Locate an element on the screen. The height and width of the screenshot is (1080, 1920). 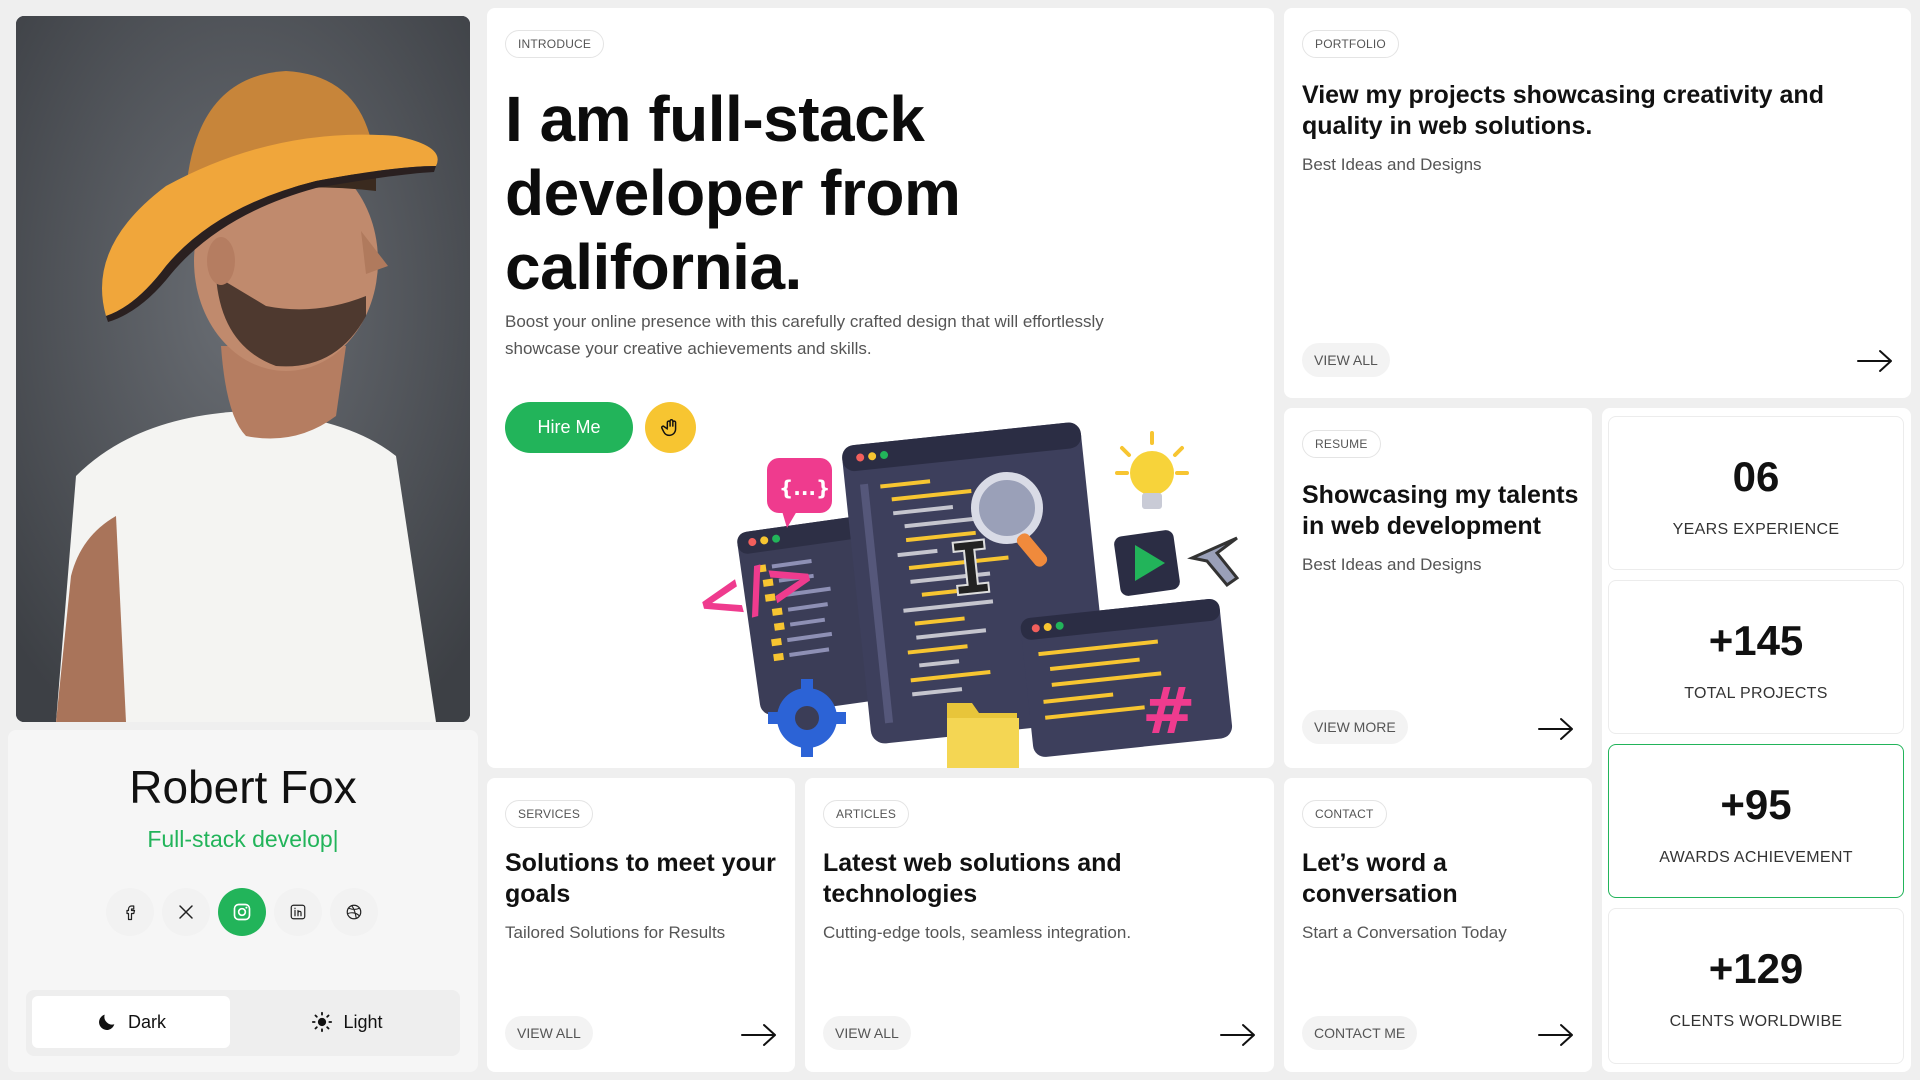
portfolio-tag: PORTFOLIO is located at coordinates (1350, 44).